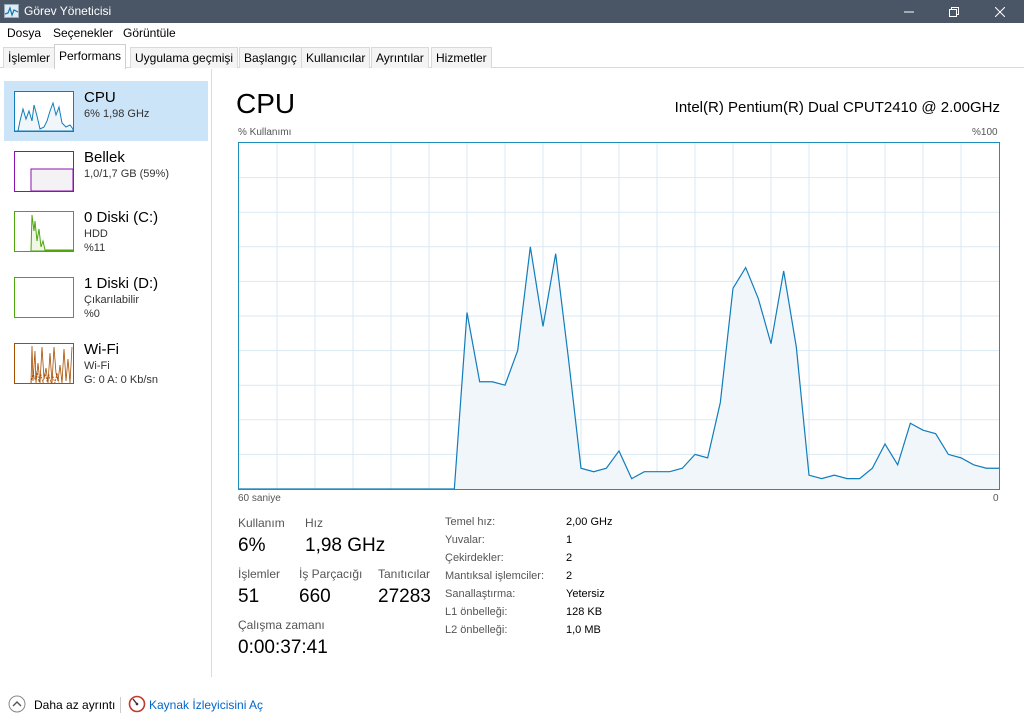 Image resolution: width=1024 pixels, height=728 pixels. I want to click on graph-y-axis-label: % Kullanımı, so click(265, 132).